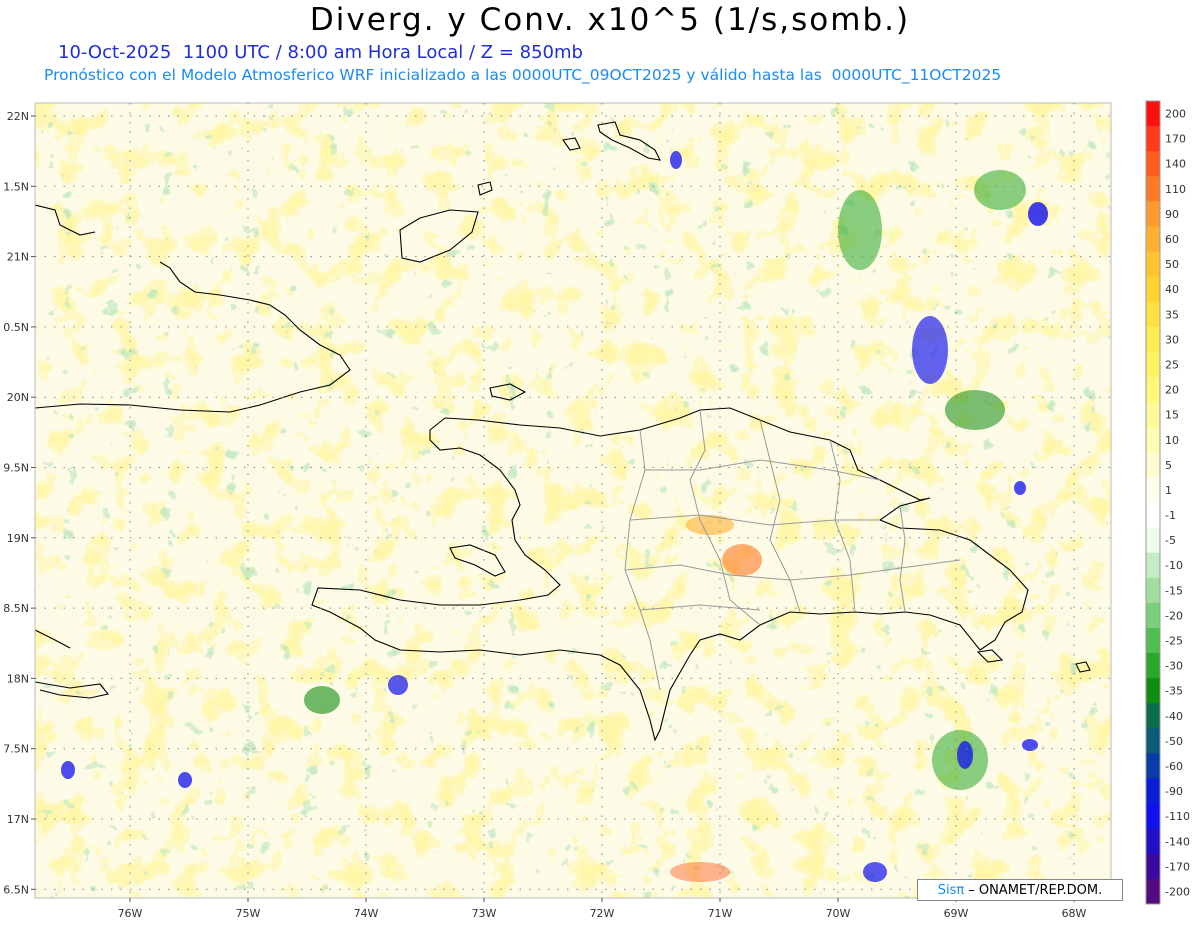 The height and width of the screenshot is (927, 1200). I want to click on colorbar-label: 200, so click(1175, 114).